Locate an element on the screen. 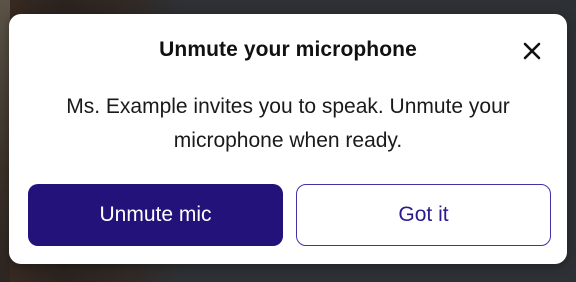  dialog-title: Unmute your microphone is located at coordinates (288, 49).